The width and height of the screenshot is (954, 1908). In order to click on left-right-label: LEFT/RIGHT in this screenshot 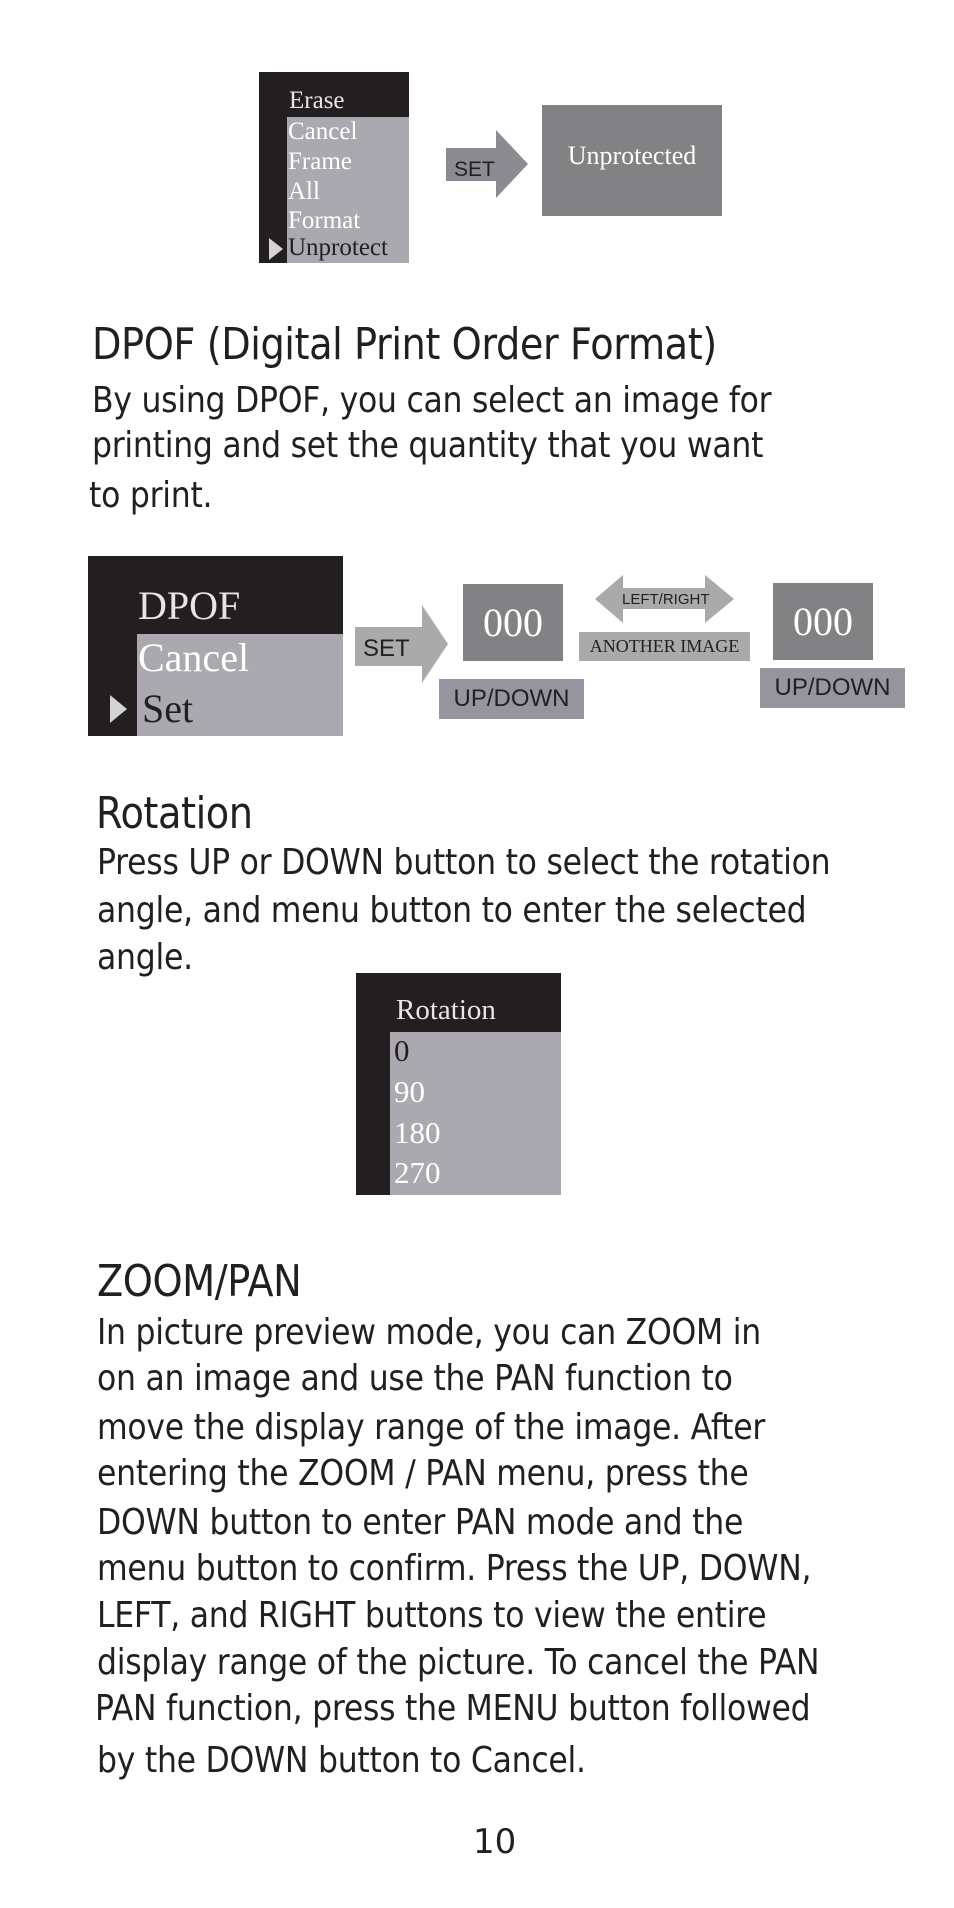, I will do `click(666, 599)`.